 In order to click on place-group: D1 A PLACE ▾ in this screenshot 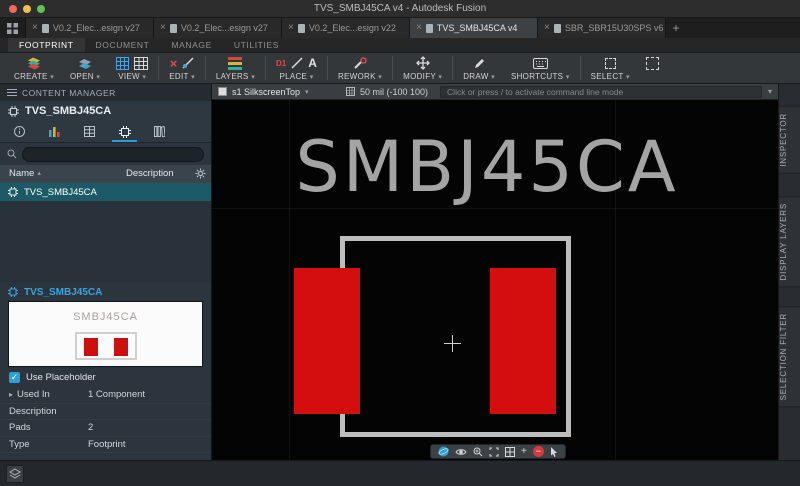, I will do `click(296, 68)`.